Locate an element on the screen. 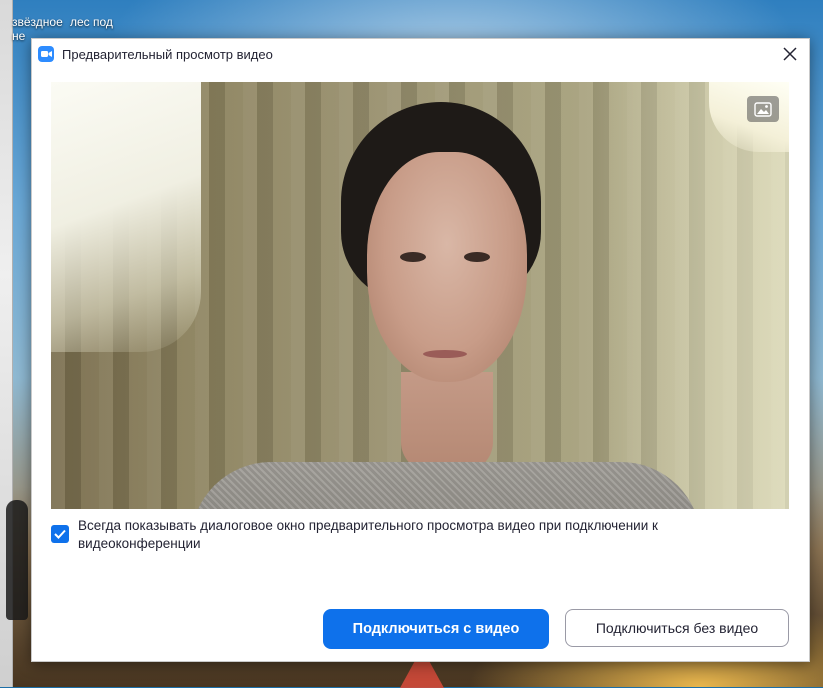 The image size is (823, 688). virtual-background-icon is located at coordinates (763, 109).